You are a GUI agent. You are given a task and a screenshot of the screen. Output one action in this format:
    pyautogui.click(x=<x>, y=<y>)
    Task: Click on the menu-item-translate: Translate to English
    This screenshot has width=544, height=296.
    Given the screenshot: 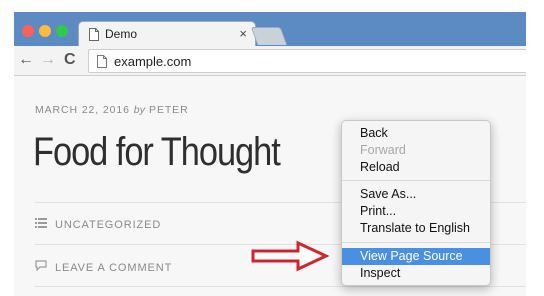 What is the action you would take?
    pyautogui.click(x=416, y=228)
    